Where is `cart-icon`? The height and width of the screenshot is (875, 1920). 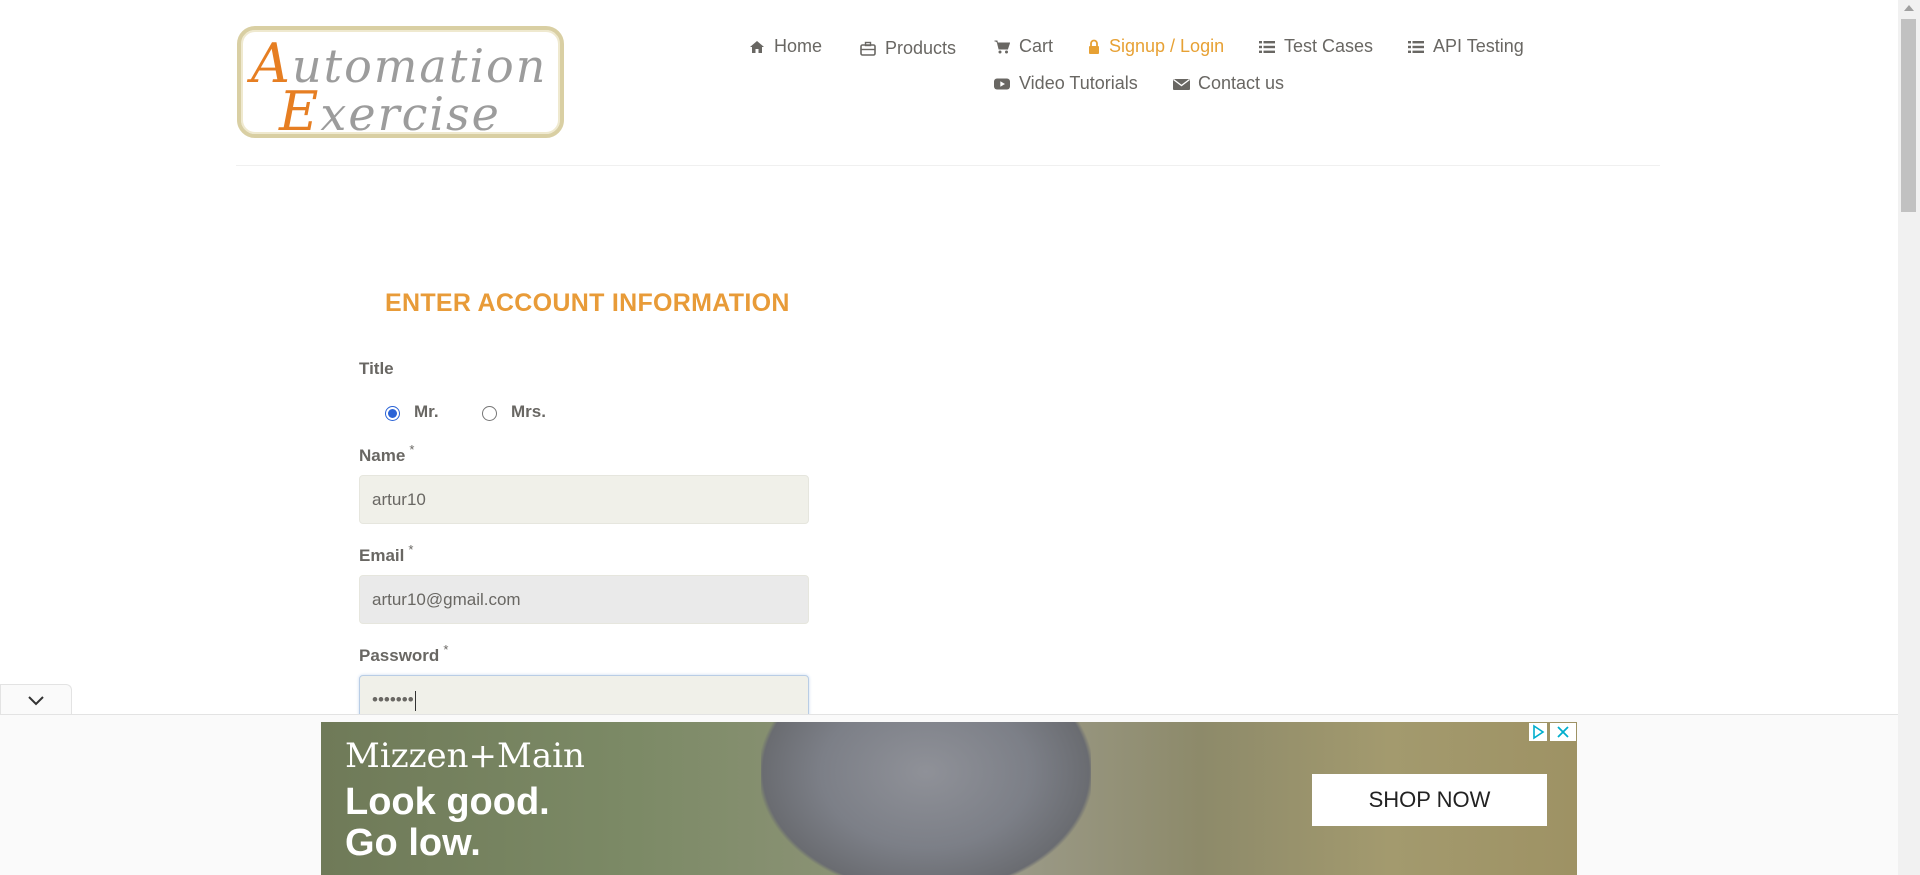
cart-icon is located at coordinates (1002, 47).